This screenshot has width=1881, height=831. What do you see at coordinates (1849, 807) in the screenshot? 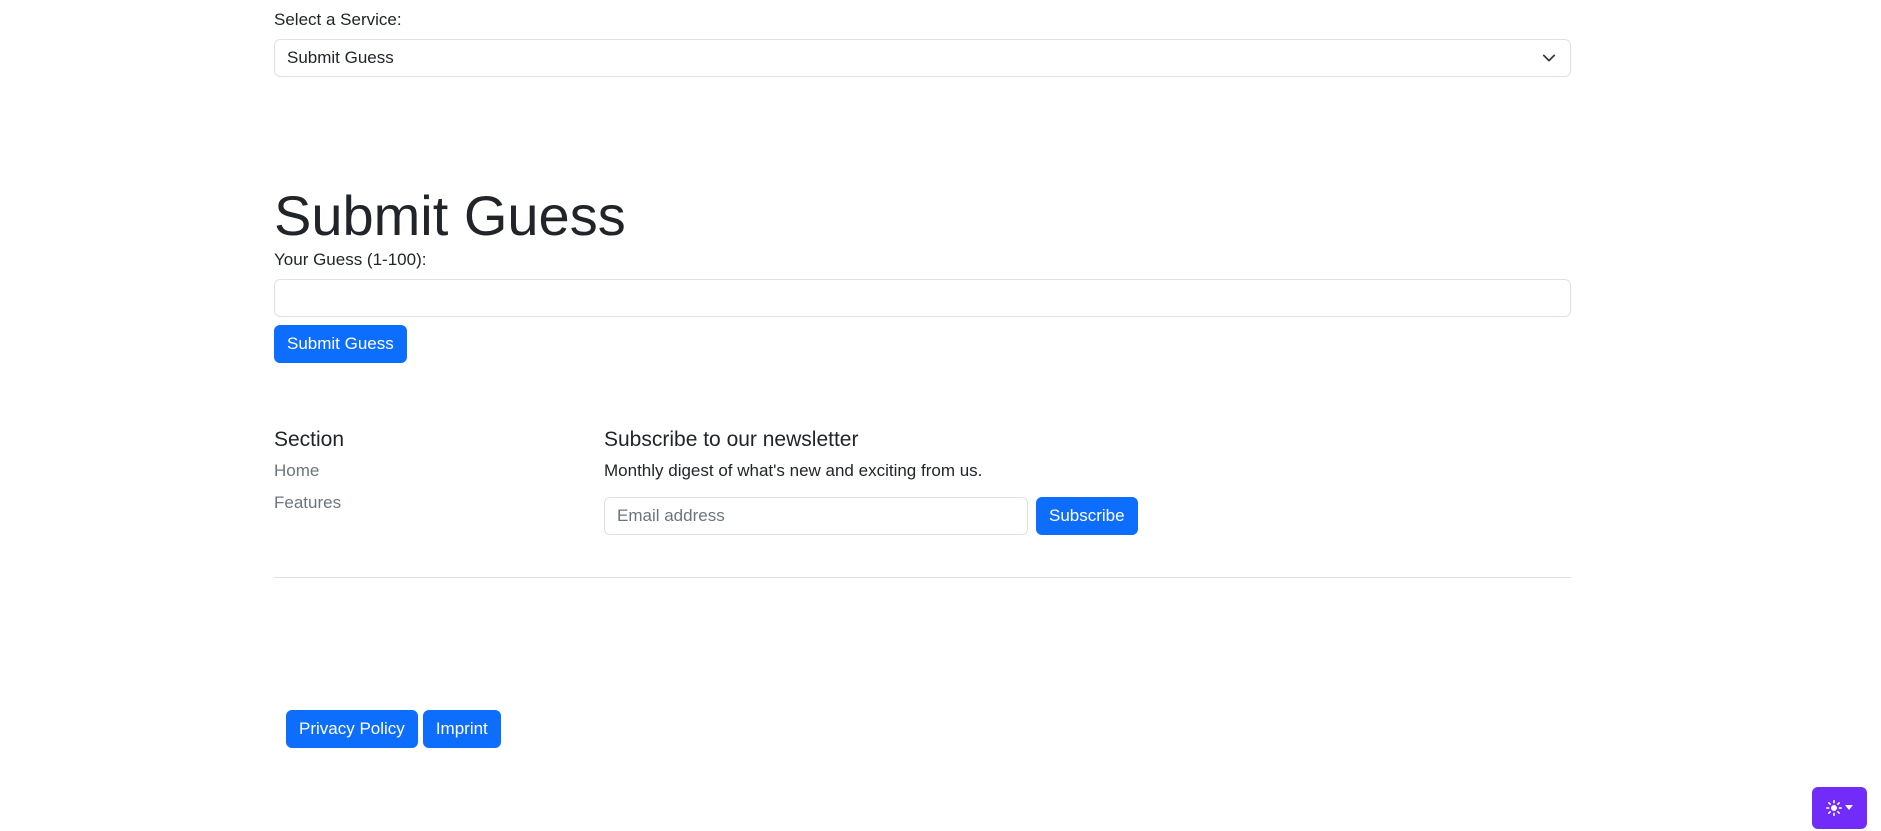
I see `caret-down-icon` at bounding box center [1849, 807].